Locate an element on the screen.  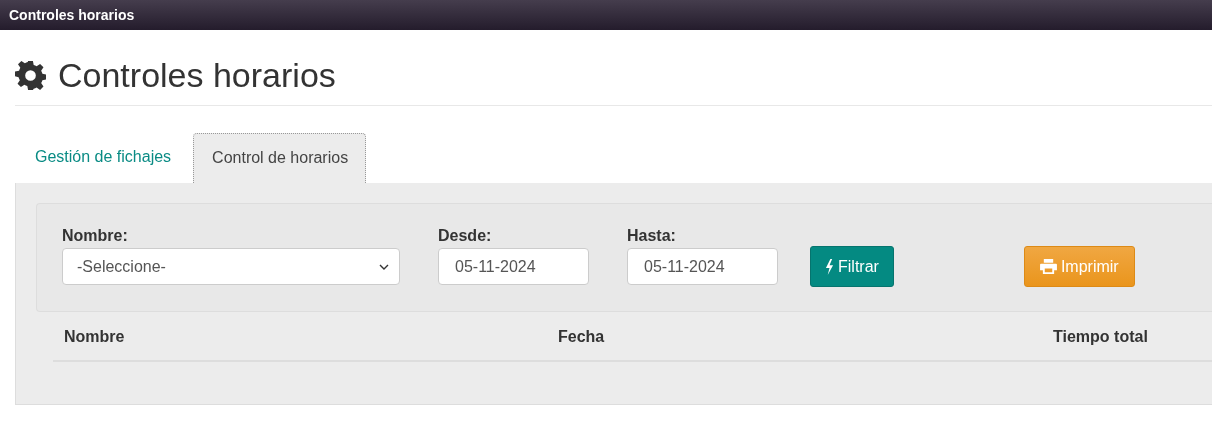
column-header: Fecha is located at coordinates (581, 336).